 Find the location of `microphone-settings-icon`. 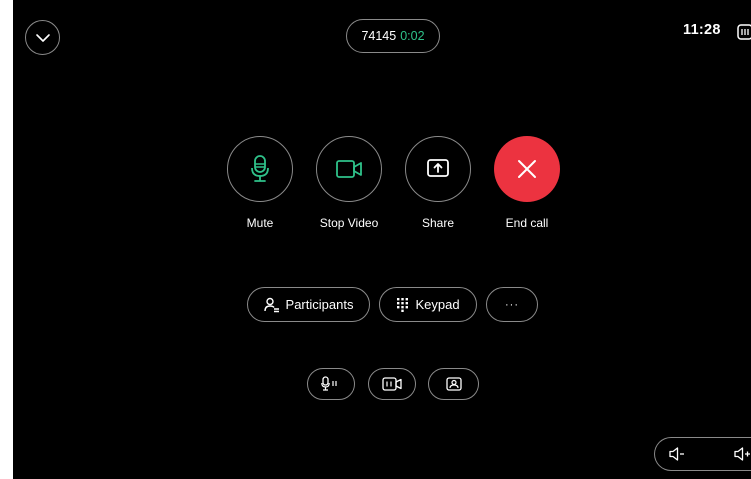

microphone-settings-icon is located at coordinates (331, 384).